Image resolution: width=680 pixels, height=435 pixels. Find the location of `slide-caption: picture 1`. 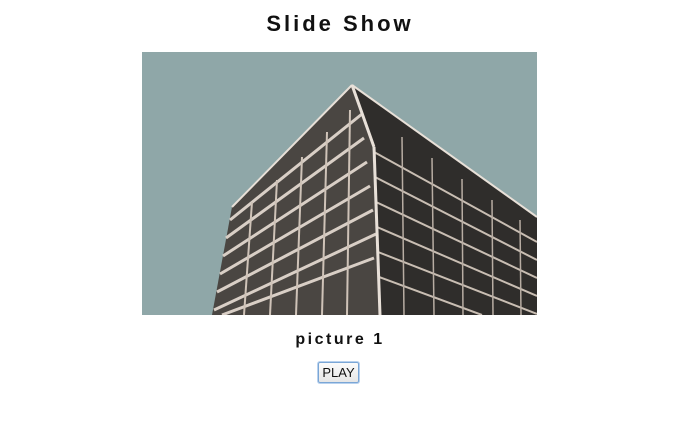

slide-caption: picture 1 is located at coordinates (340, 339).